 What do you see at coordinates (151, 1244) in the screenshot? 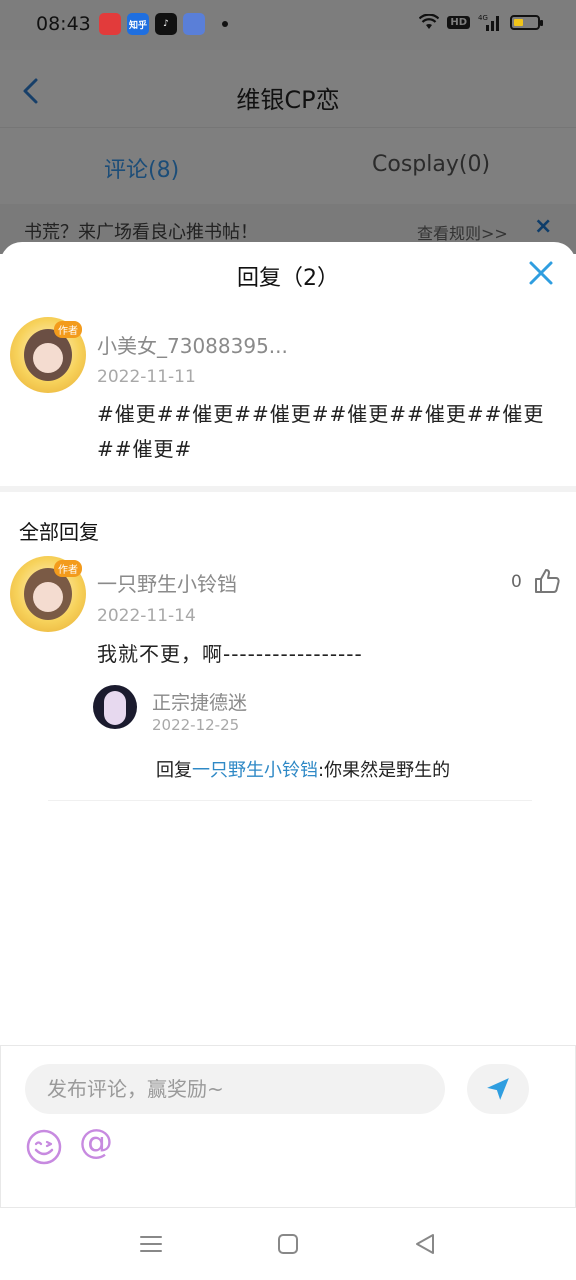
I see `menu-icon` at bounding box center [151, 1244].